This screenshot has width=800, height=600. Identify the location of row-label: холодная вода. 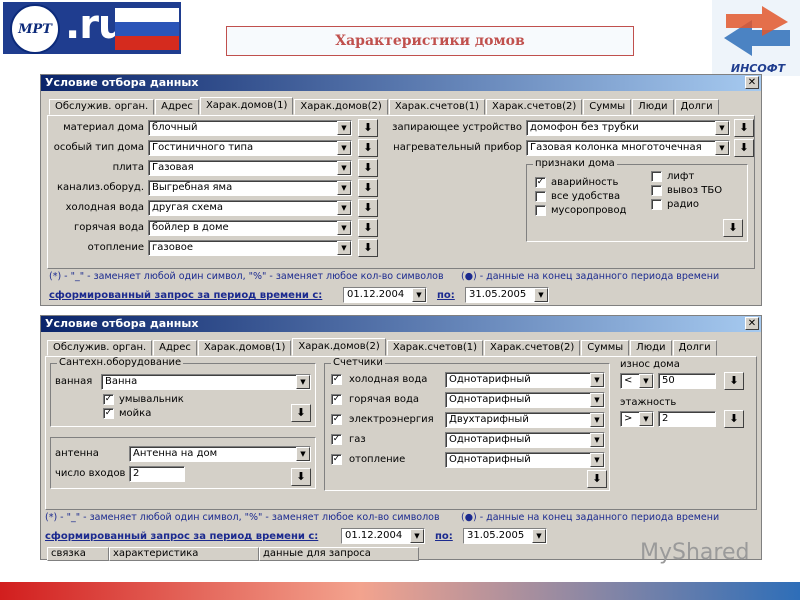
(104, 207).